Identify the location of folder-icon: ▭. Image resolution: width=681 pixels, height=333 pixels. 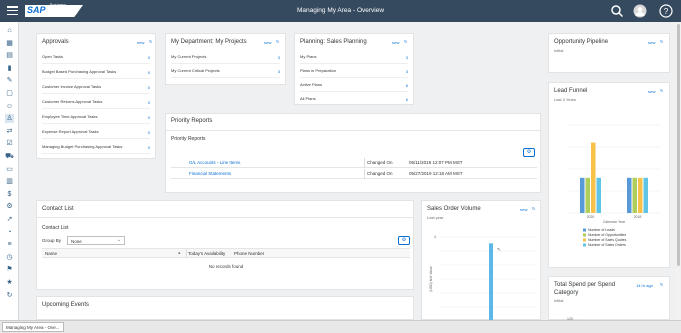
(9, 169).